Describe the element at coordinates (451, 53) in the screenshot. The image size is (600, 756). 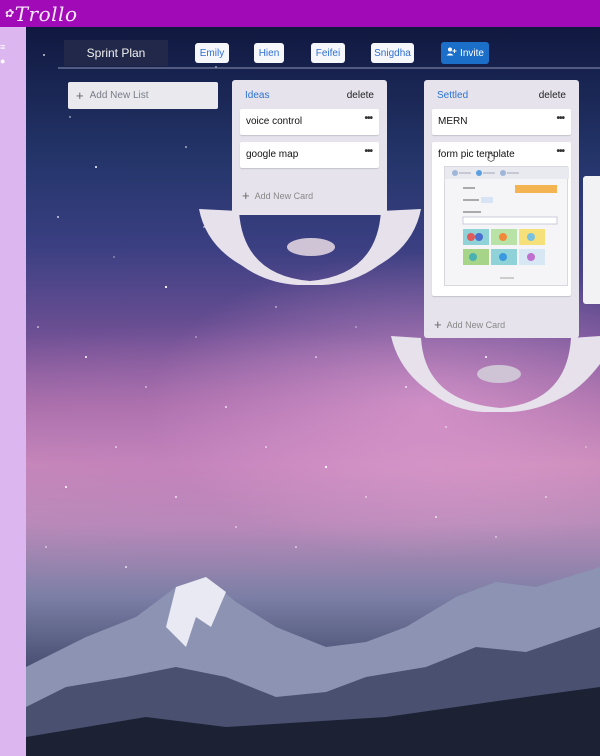
I see `add-user-icon` at that location.